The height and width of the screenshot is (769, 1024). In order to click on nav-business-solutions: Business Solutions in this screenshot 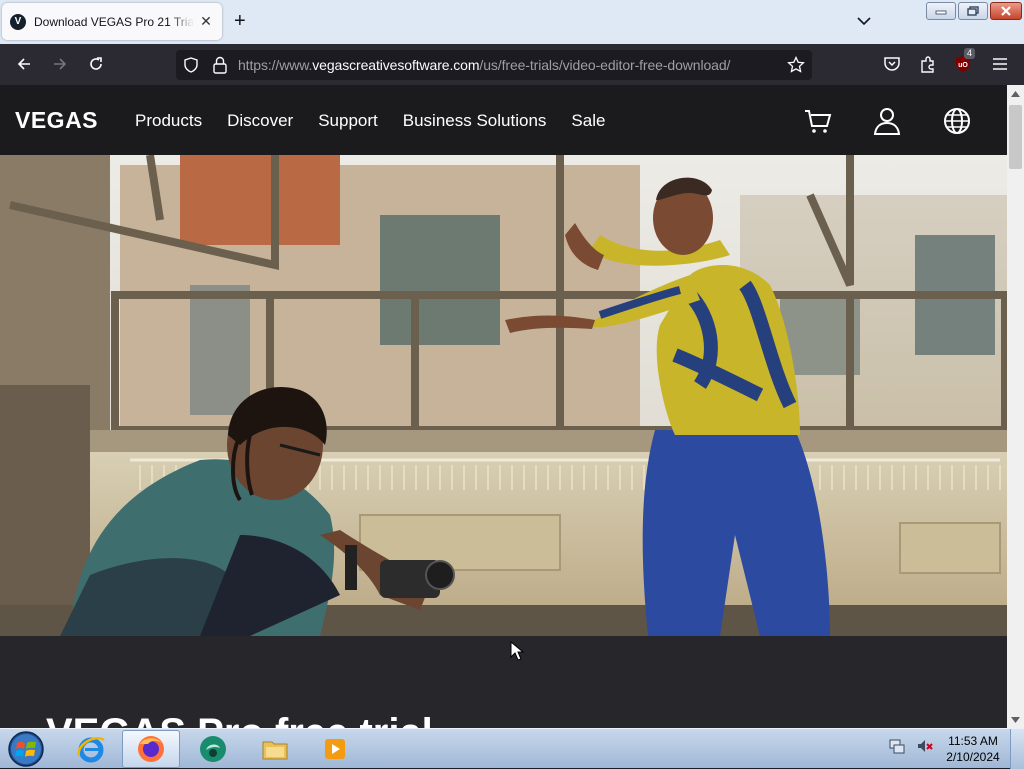, I will do `click(475, 121)`.